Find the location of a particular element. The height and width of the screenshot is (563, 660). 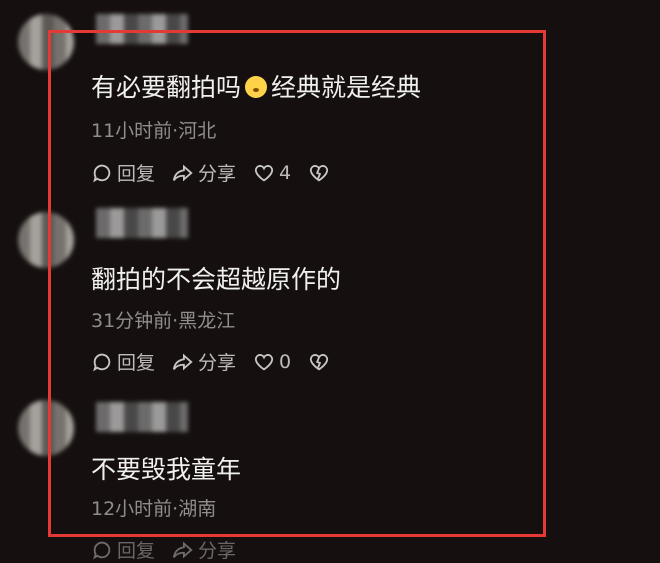

comment-meta: 11小时前·河北 is located at coordinates (154, 131).